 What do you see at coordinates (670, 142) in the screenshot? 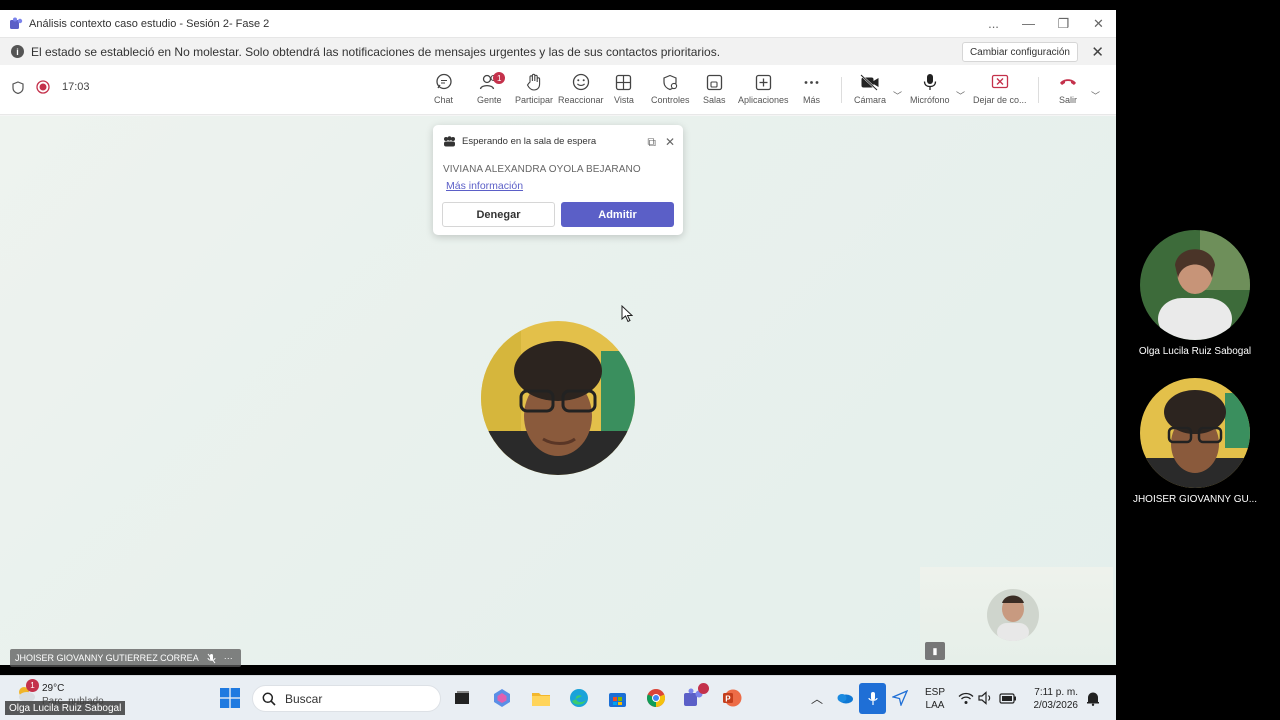
I see `close-lobby-icon: ✕` at bounding box center [670, 142].